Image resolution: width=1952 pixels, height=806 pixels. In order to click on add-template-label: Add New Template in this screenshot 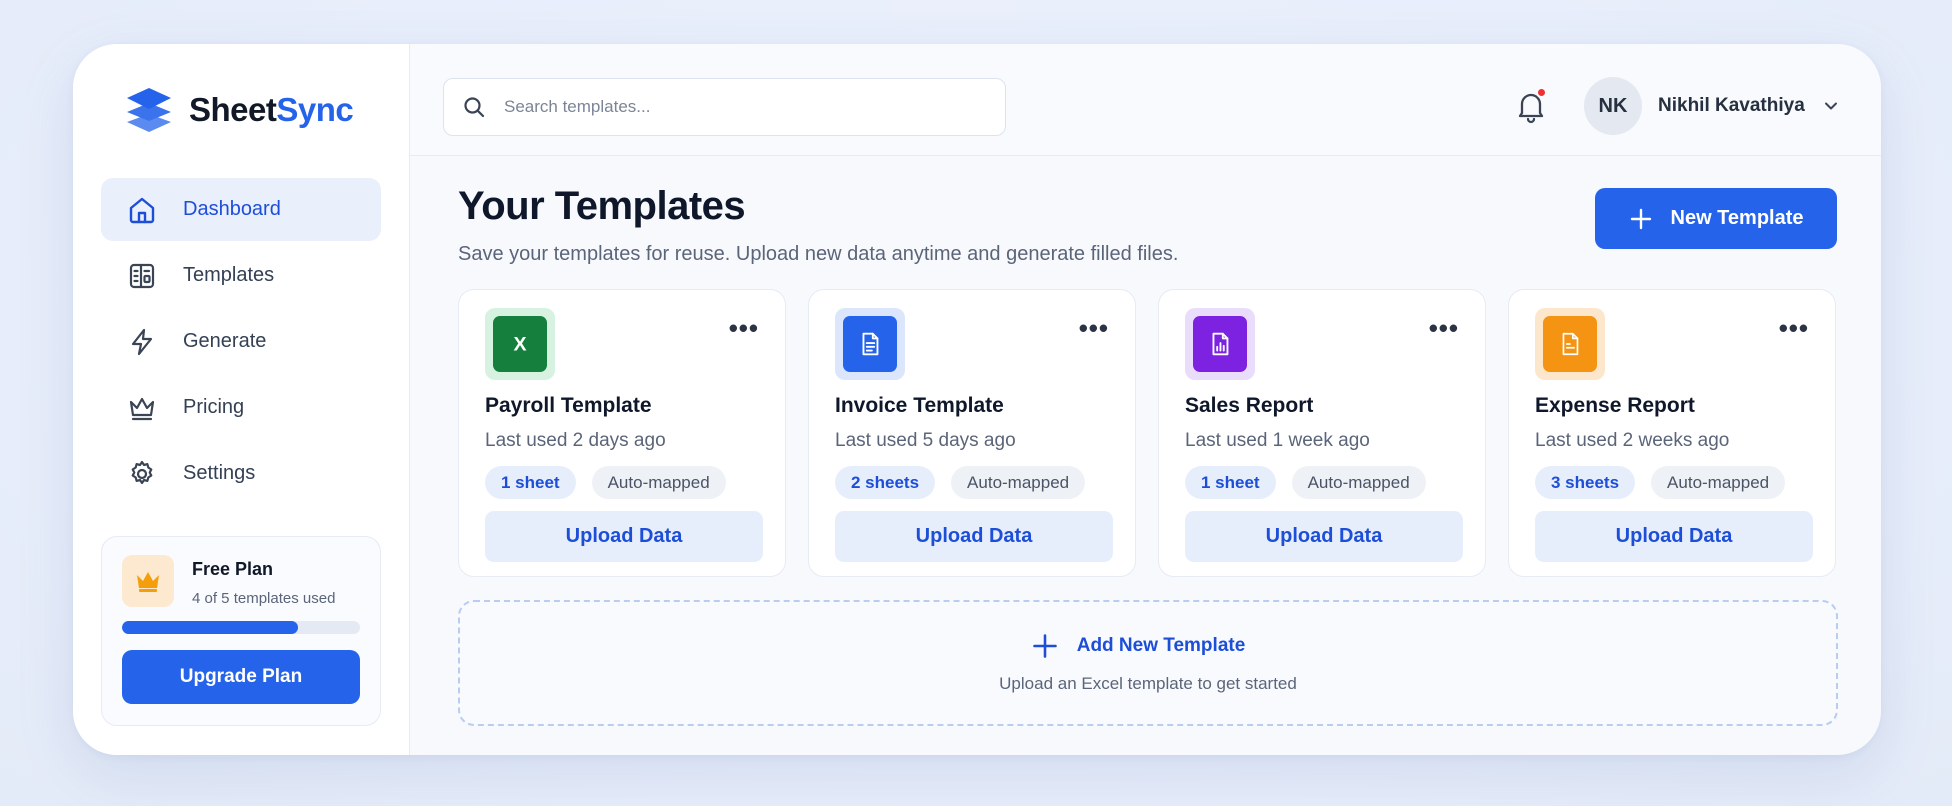, I will do `click(1161, 645)`.